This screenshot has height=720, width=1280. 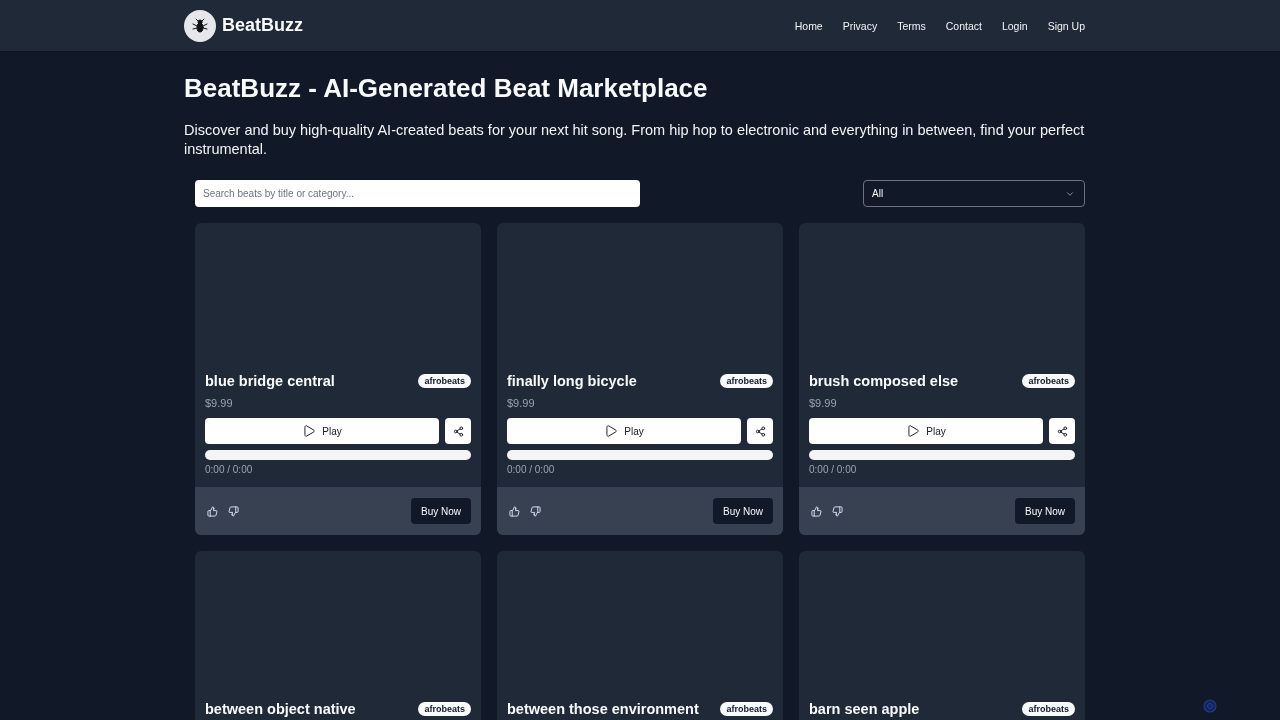 I want to click on nav-link: Privacy, so click(x=860, y=25).